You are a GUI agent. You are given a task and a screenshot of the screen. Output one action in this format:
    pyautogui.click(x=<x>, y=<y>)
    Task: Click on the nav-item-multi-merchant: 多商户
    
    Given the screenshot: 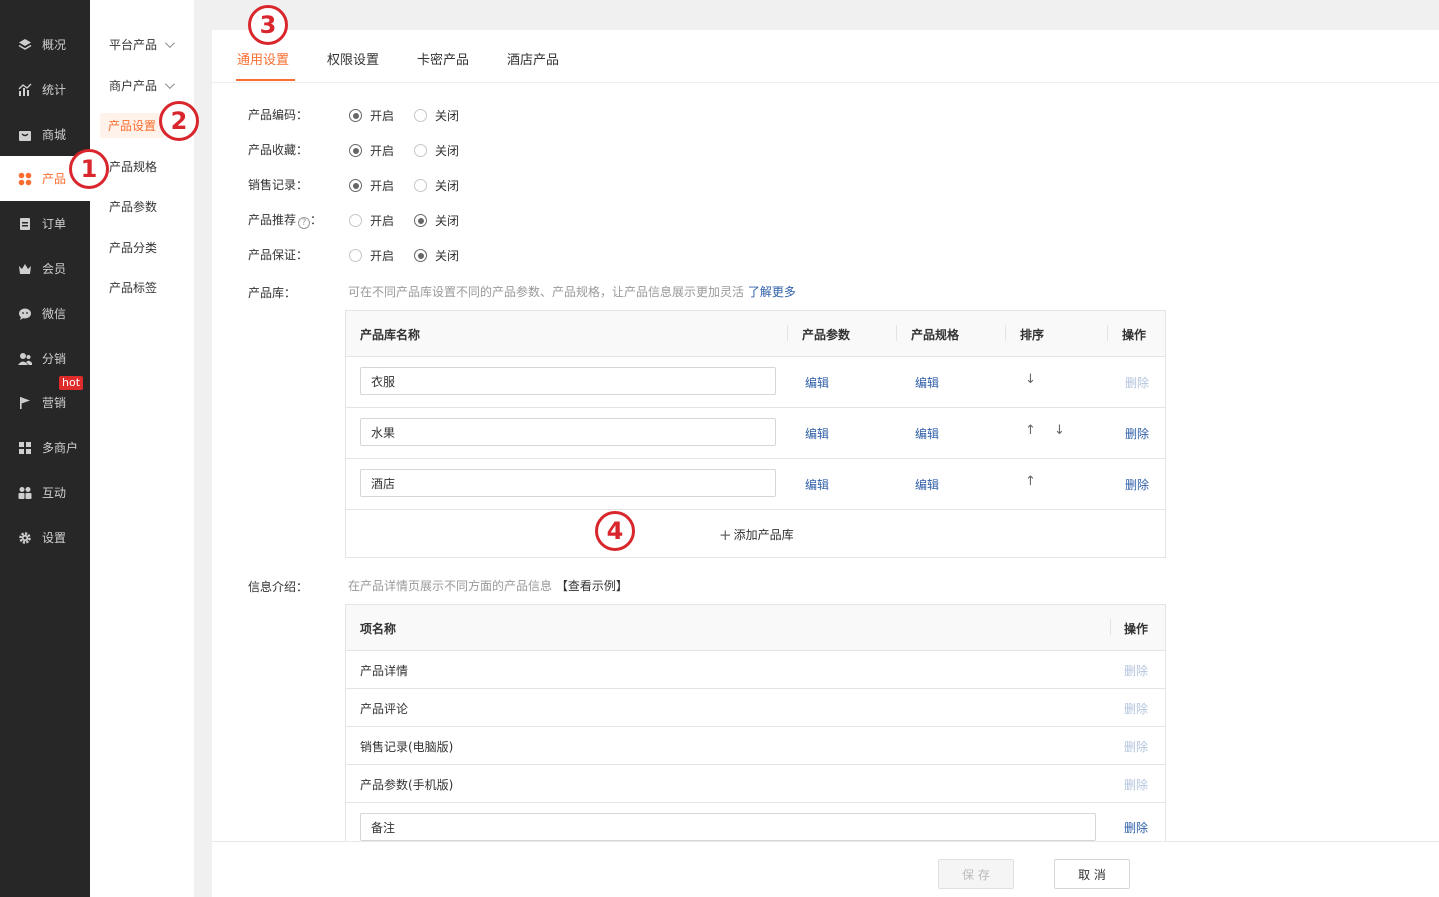 What is the action you would take?
    pyautogui.click(x=45, y=447)
    